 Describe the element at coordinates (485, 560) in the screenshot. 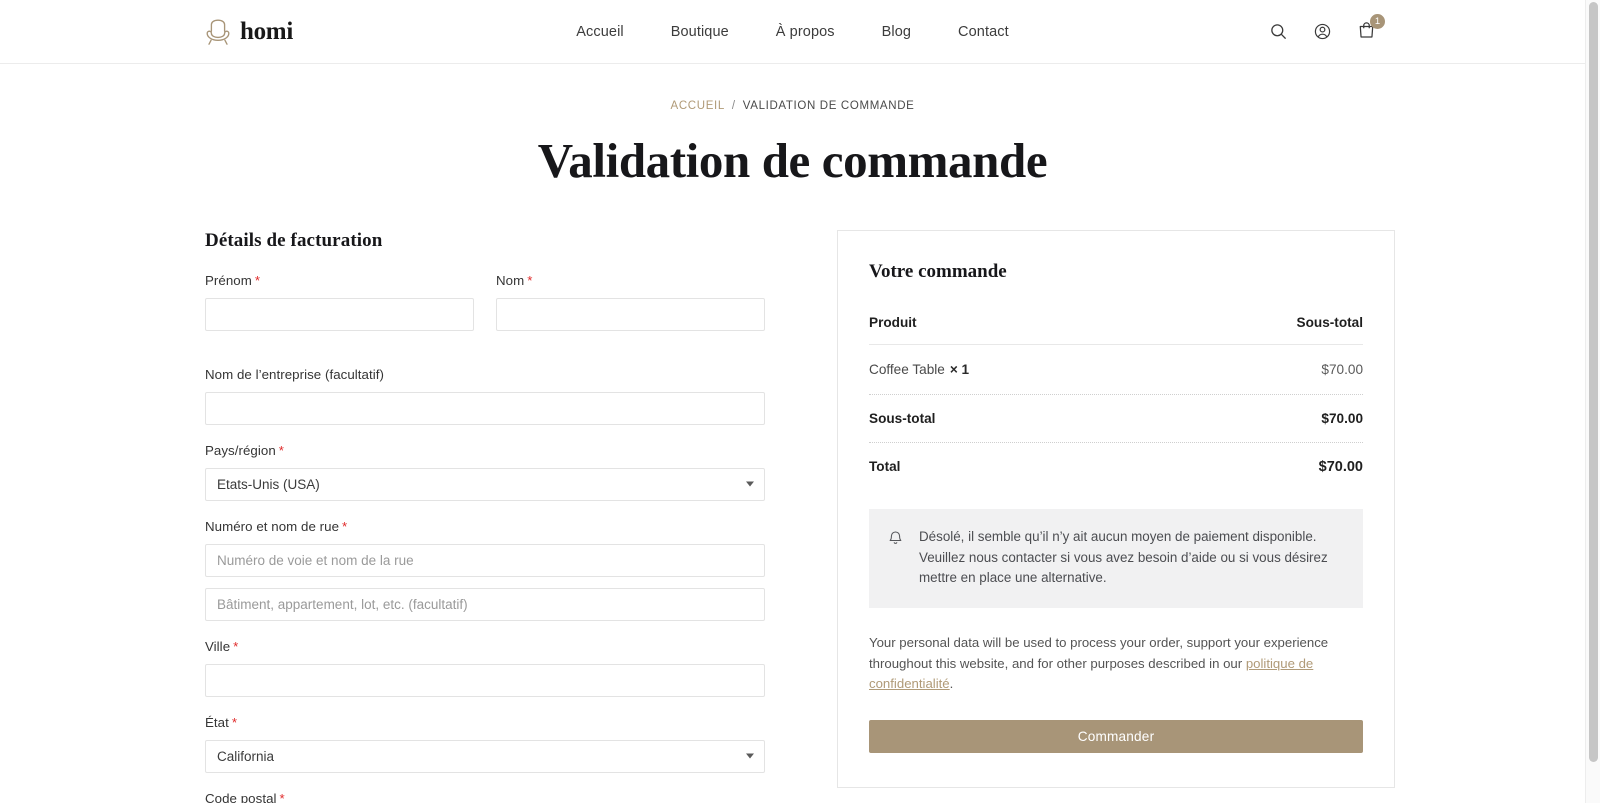

I see `street-address-1-input` at that location.